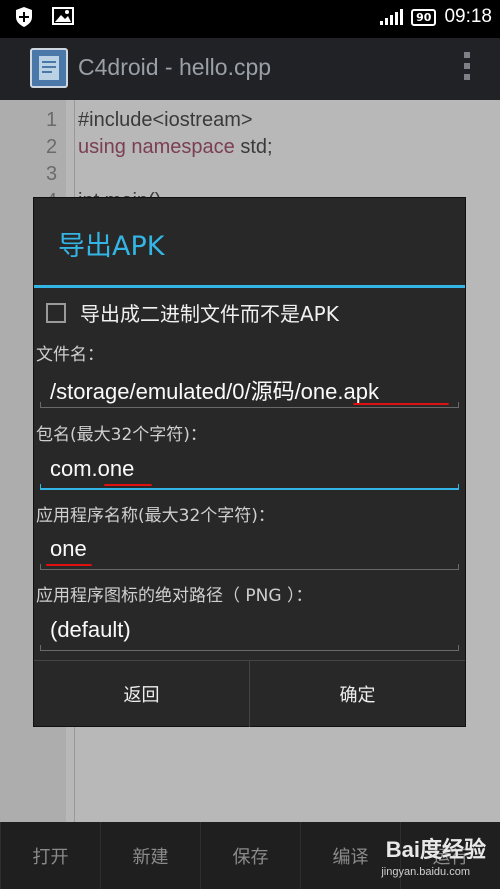 This screenshot has height=889, width=500. I want to click on package-label: 包名(最大32个字符)：, so click(121, 435).